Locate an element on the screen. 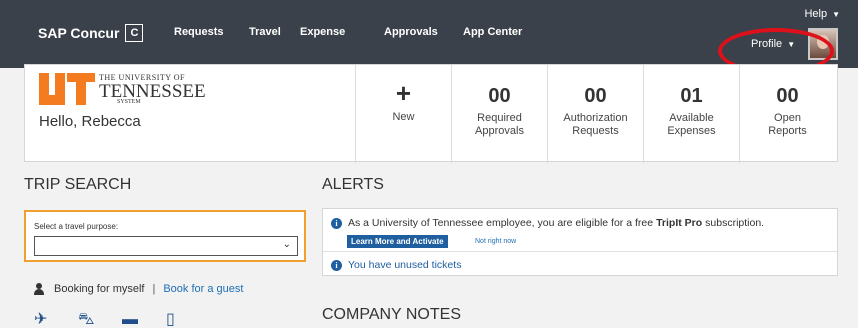 Image resolution: width=858 pixels, height=328 pixels. trip-search-title: TRIP SEARCH is located at coordinates (78, 184).